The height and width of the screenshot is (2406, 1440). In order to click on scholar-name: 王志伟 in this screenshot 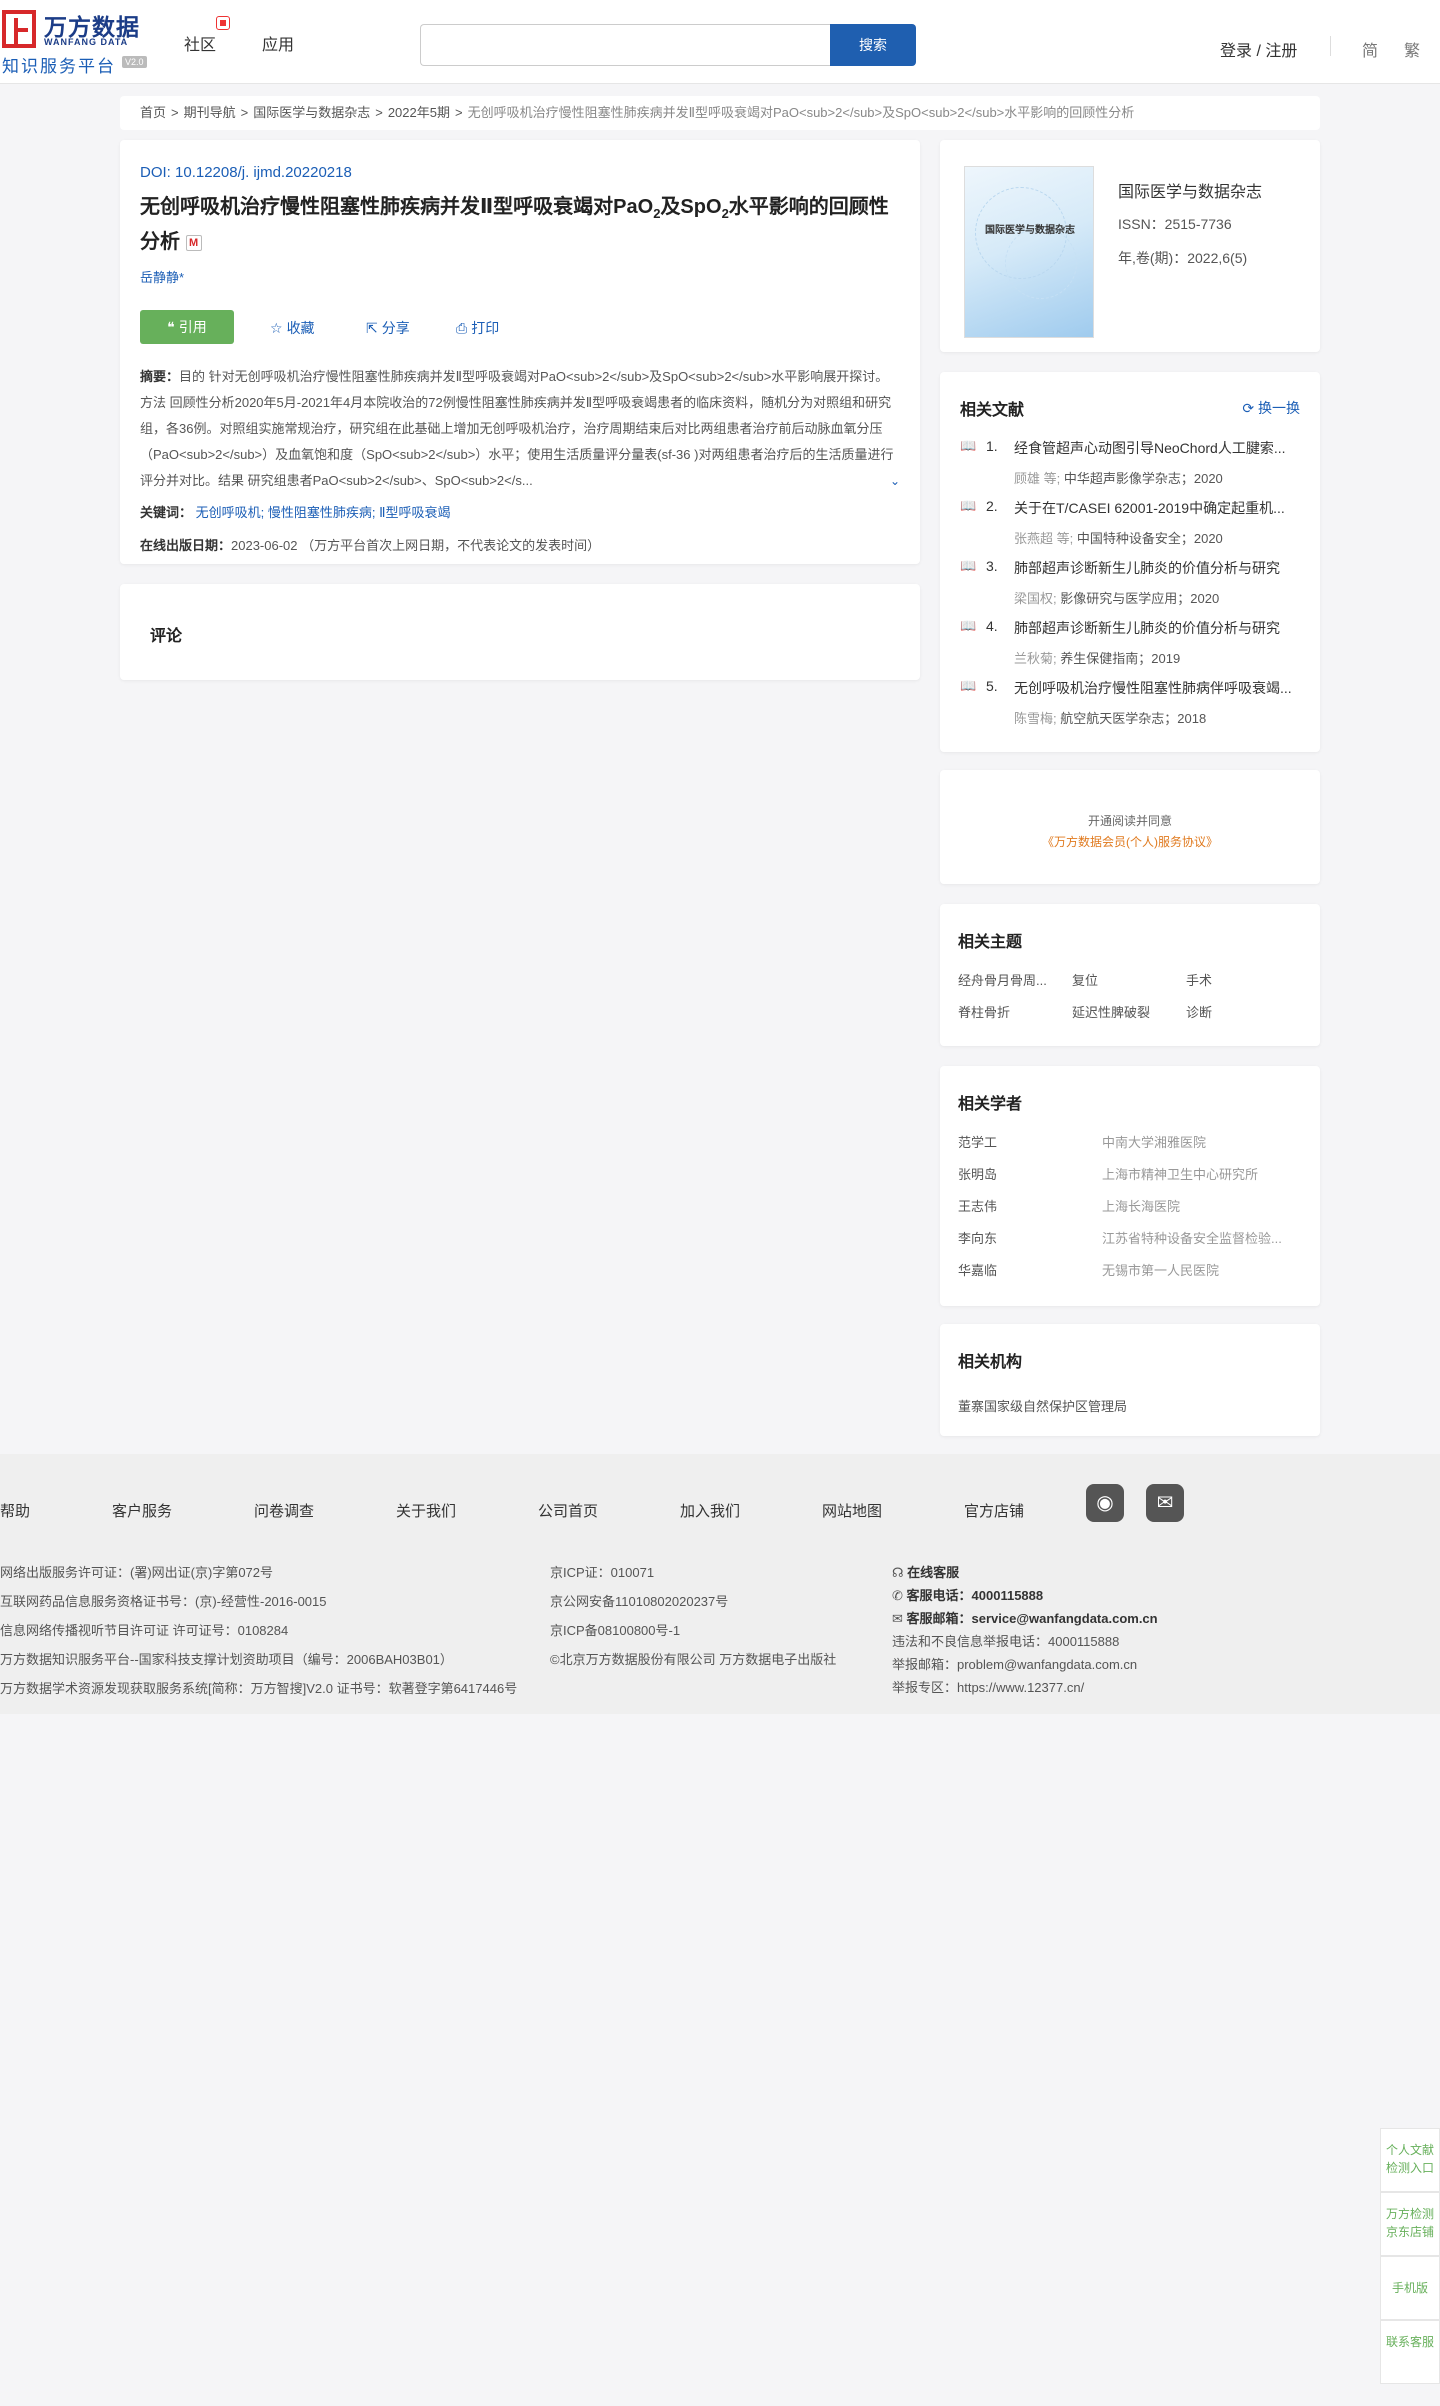, I will do `click(977, 1205)`.